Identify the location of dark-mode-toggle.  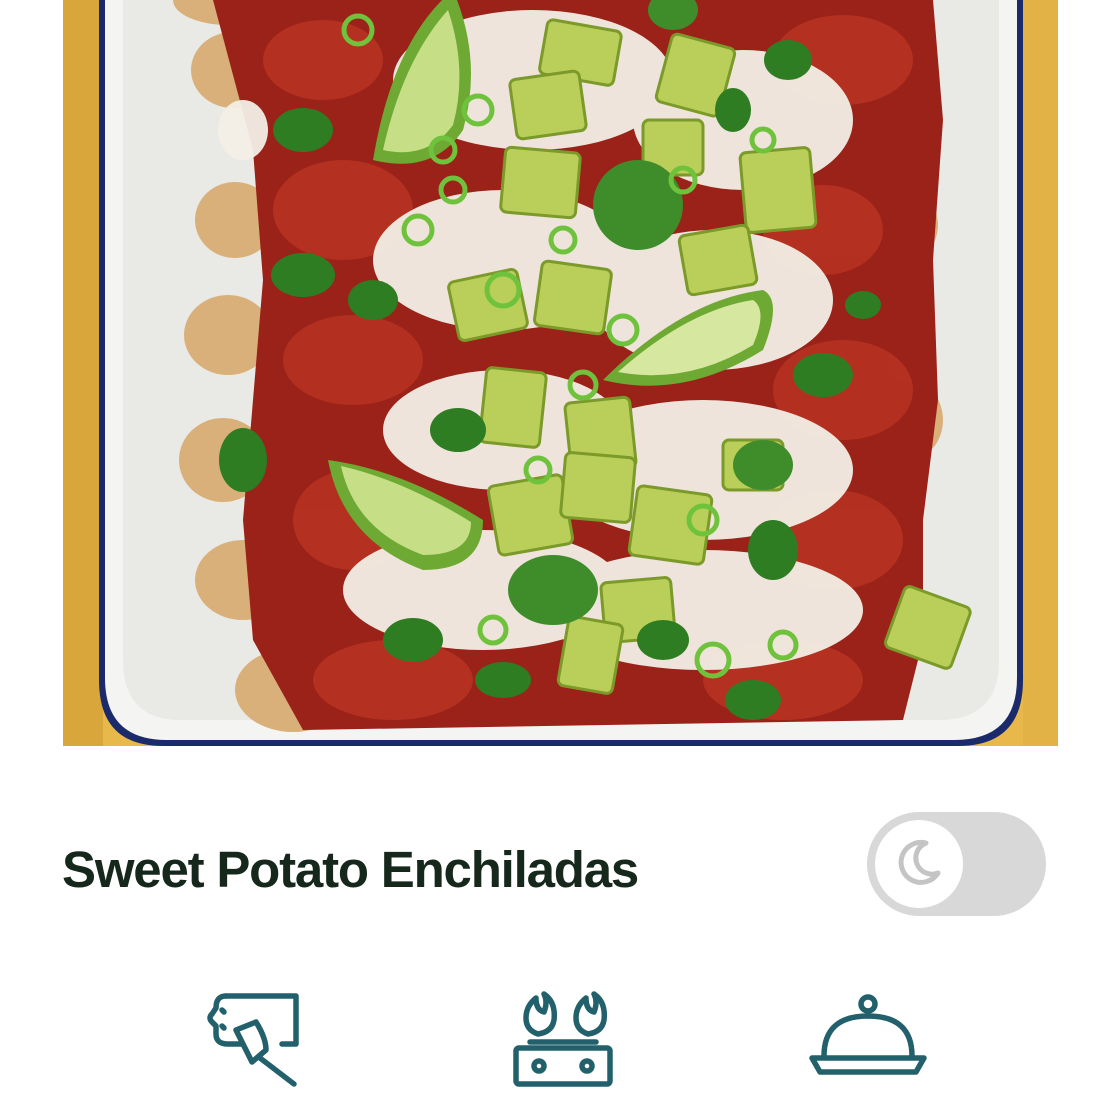
(956, 864).